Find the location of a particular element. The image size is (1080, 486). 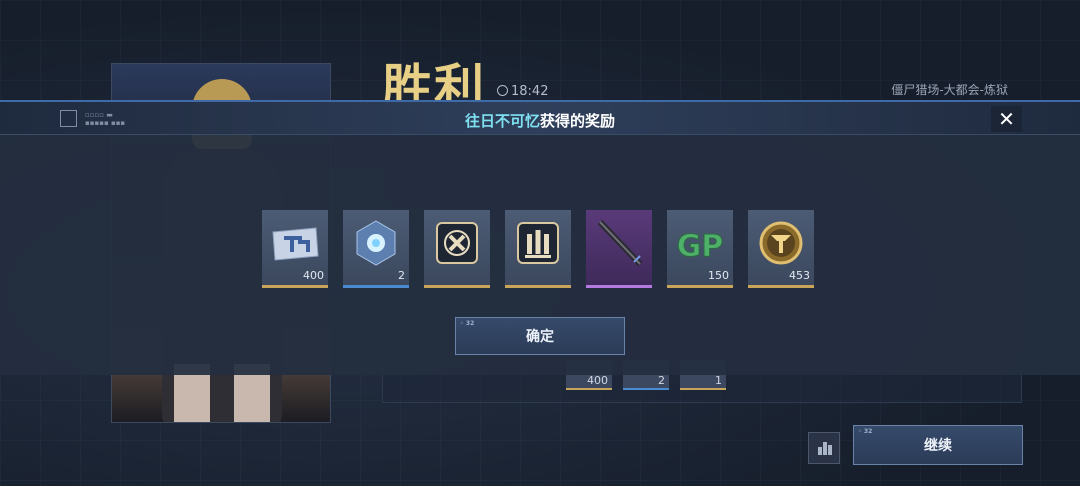

modal-title-name: 往日不可忆 is located at coordinates (502, 121).